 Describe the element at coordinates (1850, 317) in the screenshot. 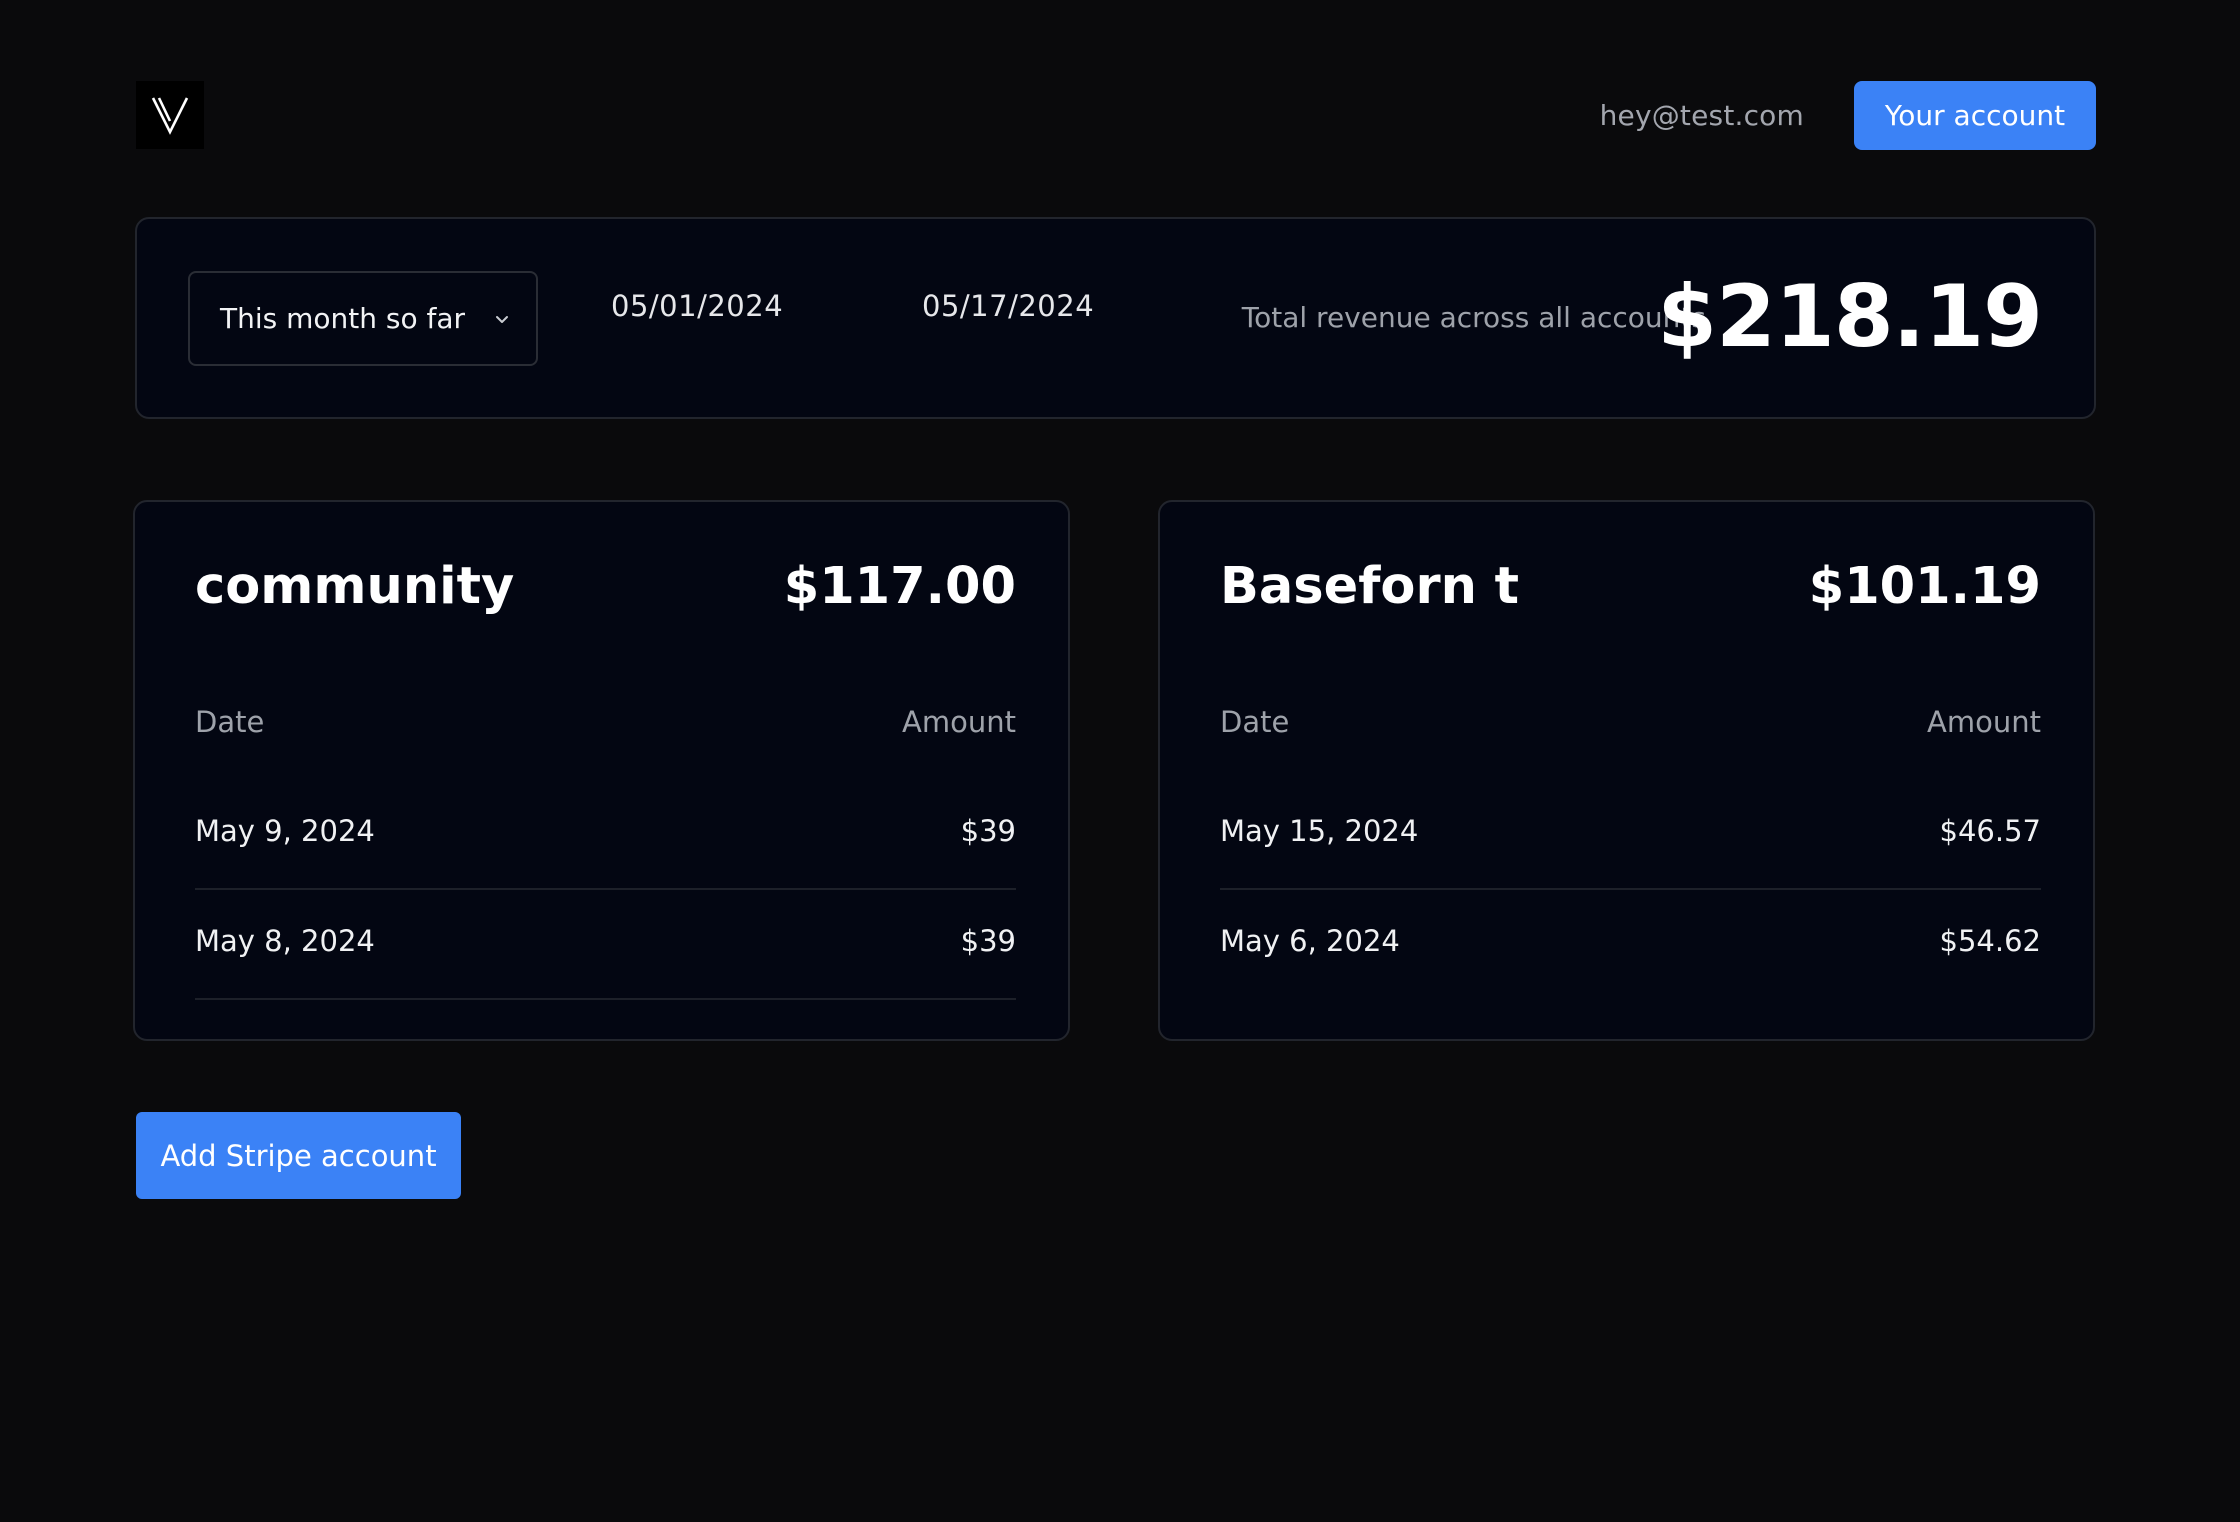

I see `total-revenue-value: $218.19` at that location.